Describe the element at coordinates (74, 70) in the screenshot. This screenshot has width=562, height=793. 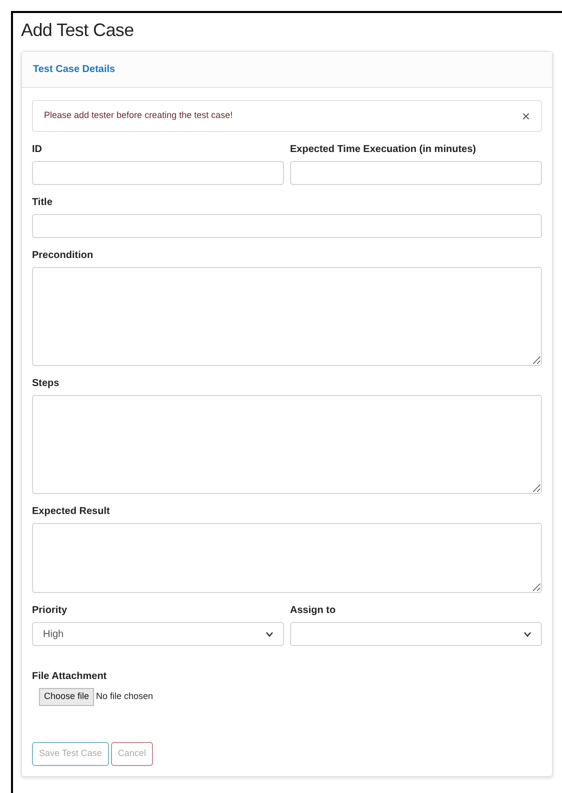
I see `card-title: Test Case Details` at that location.